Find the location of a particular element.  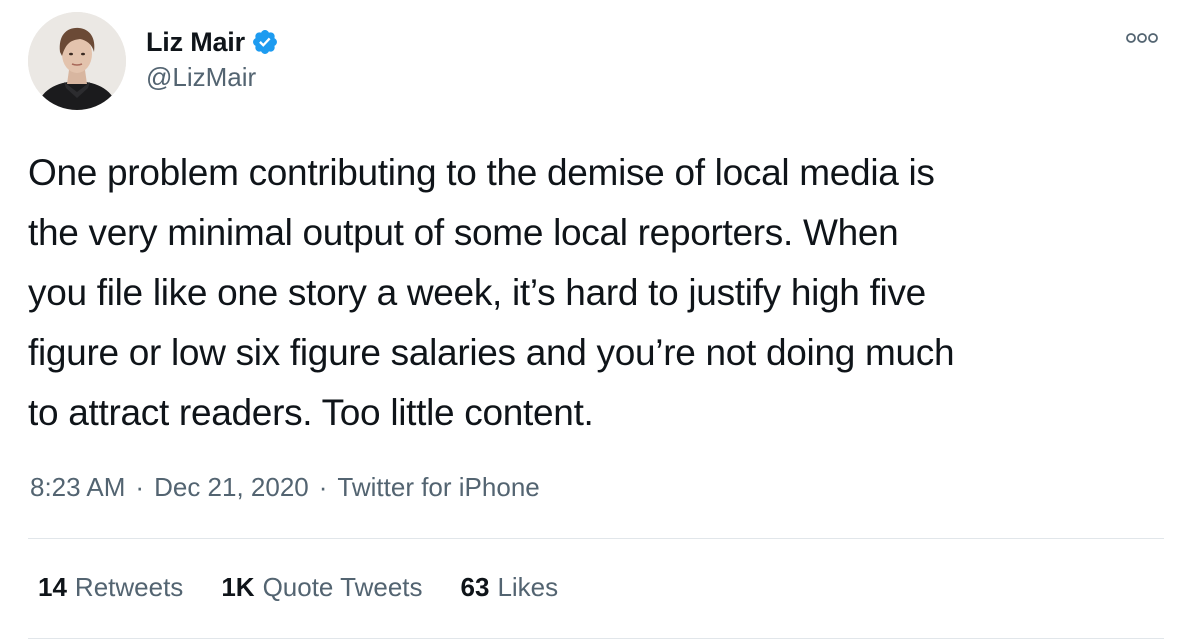

verified-badge-icon is located at coordinates (265, 42).